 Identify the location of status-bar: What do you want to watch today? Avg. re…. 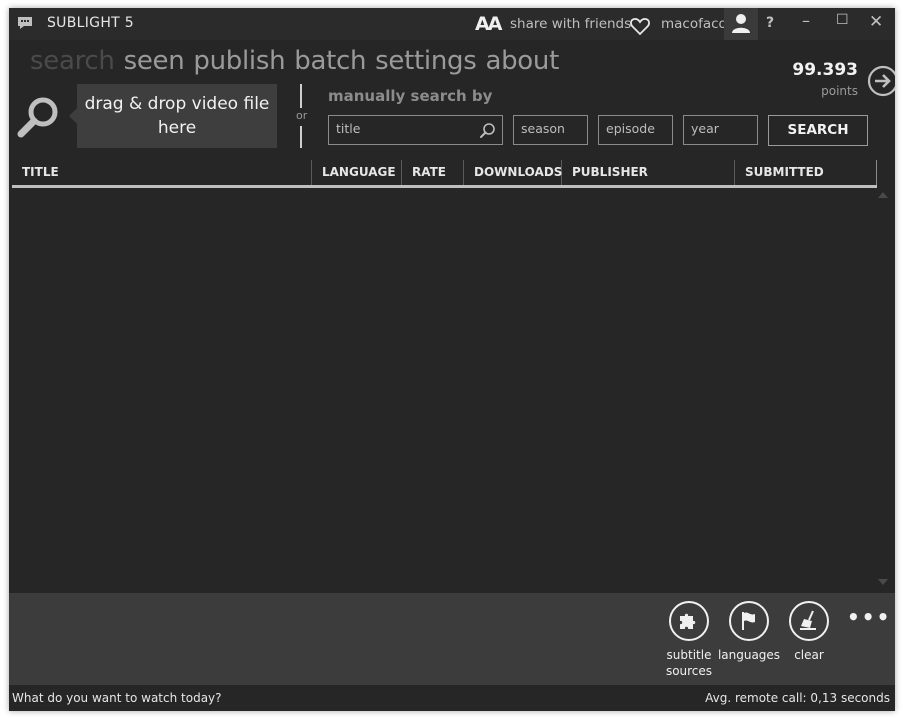
(452, 699).